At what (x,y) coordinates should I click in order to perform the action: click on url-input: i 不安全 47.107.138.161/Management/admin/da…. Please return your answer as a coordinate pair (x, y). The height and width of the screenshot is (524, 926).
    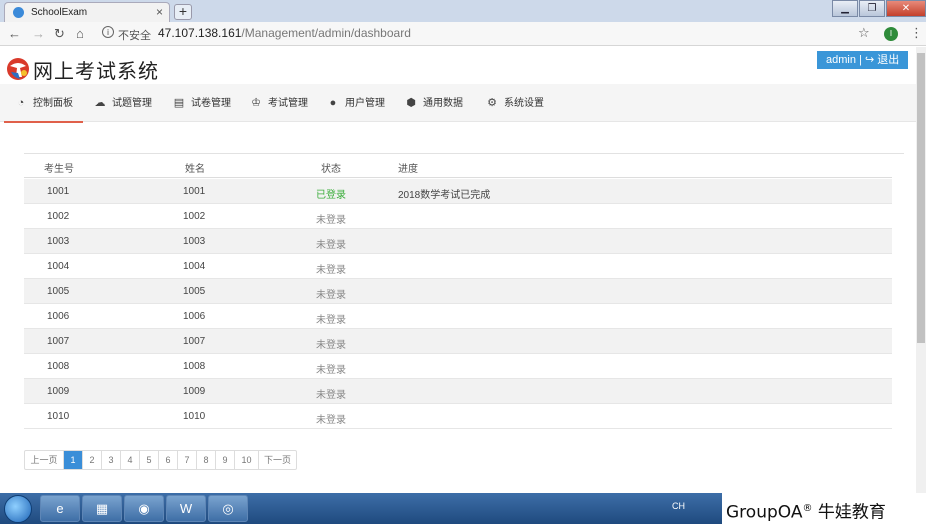
    Looking at the image, I should click on (478, 34).